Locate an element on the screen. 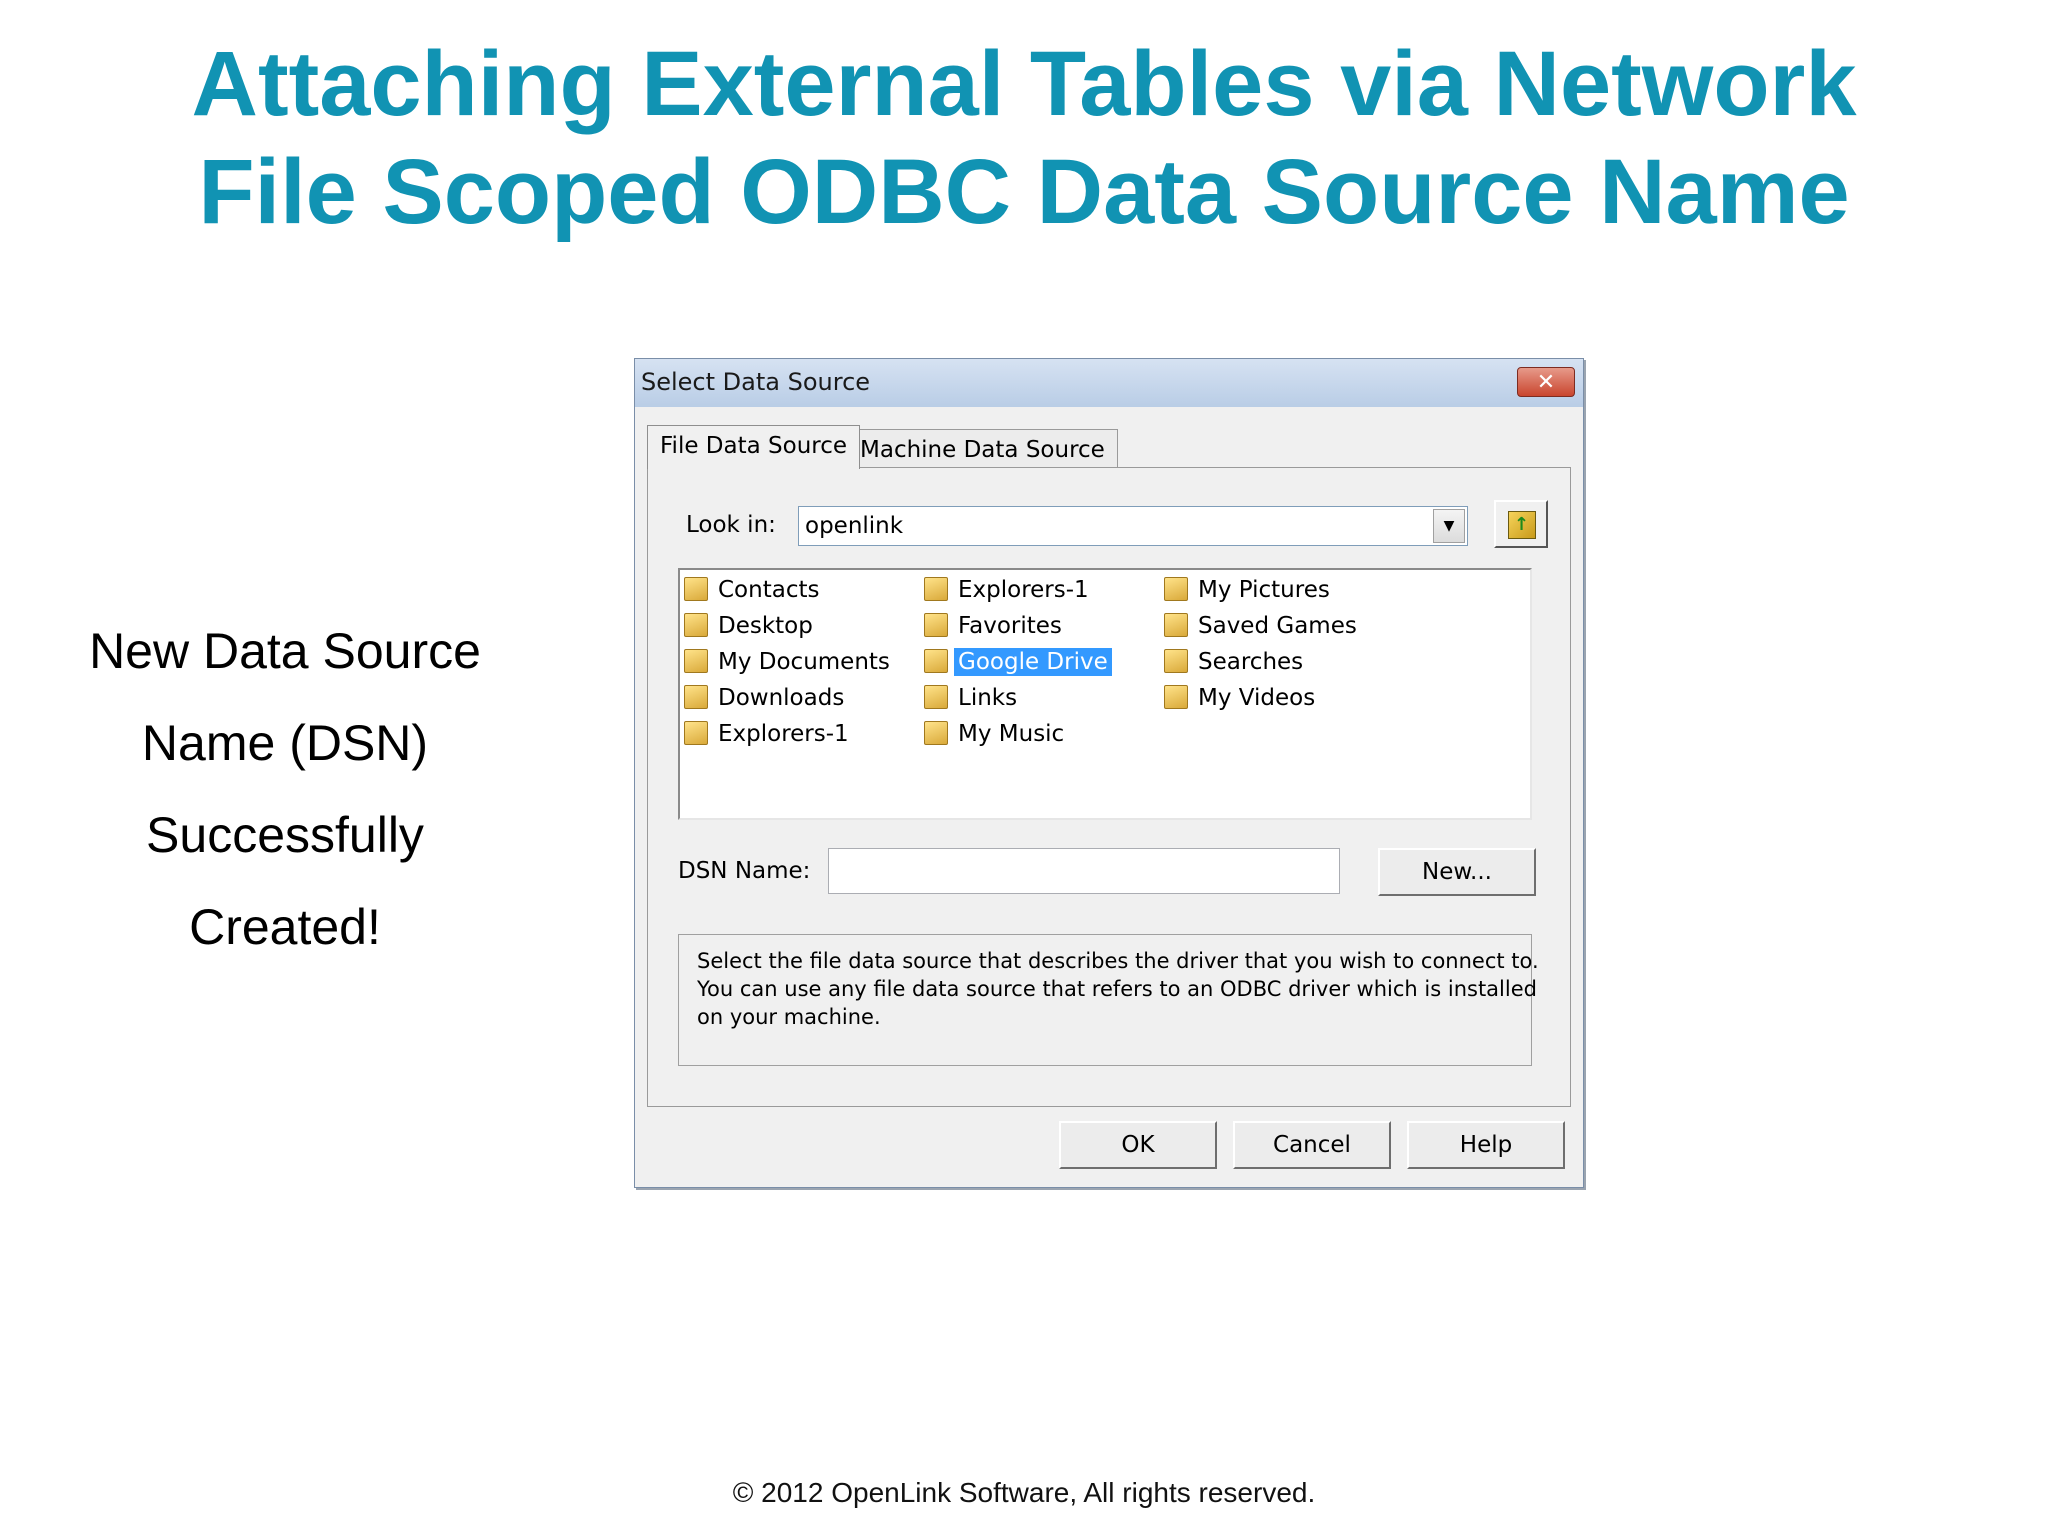 This screenshot has width=2048, height=1536. up-arrow-icon: ↑ is located at coordinates (1522, 524).